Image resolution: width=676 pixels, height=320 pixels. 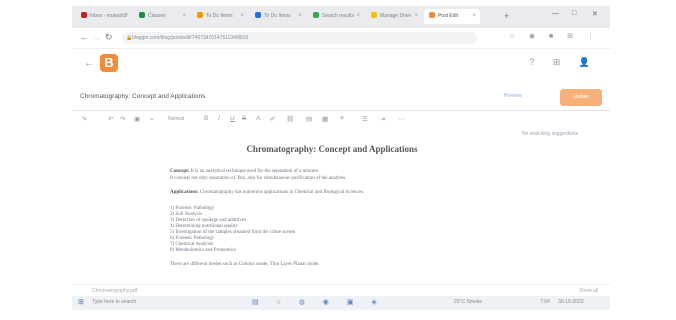 What do you see at coordinates (204, 226) in the screenshot?
I see `list-item: 4) Determining nutritional quality` at bounding box center [204, 226].